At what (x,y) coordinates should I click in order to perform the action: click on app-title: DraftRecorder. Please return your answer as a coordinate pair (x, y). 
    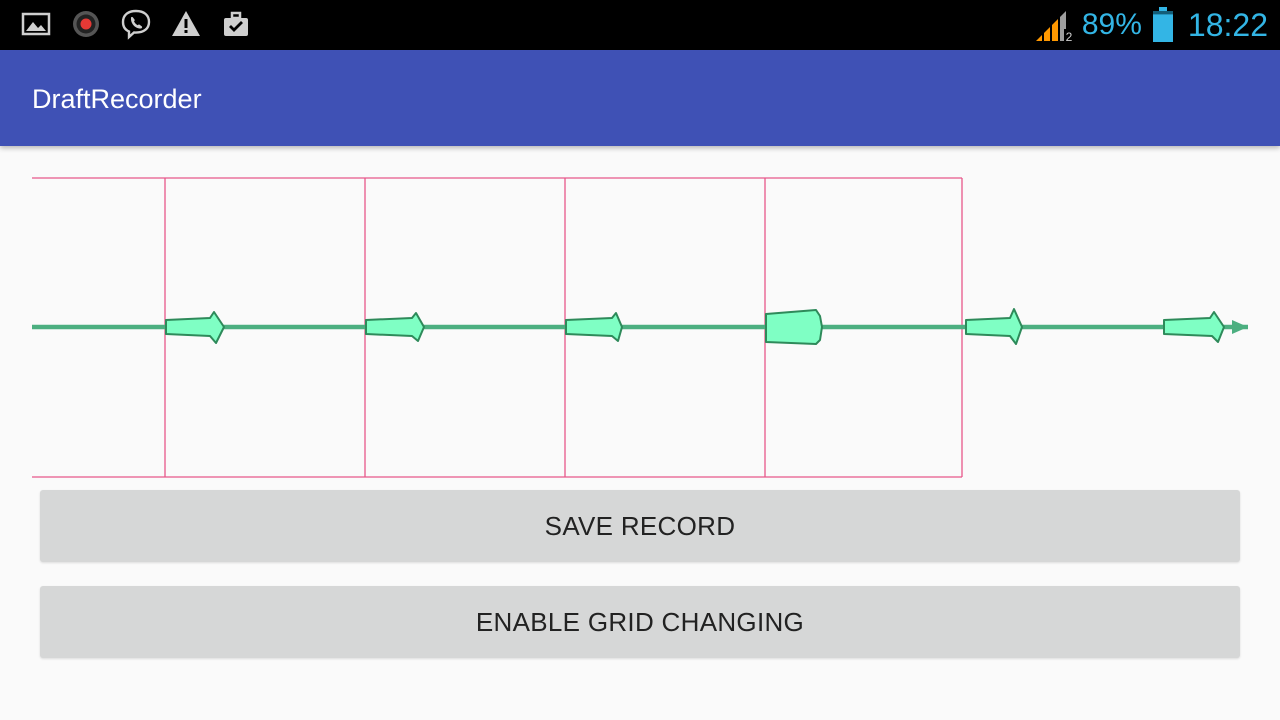
    Looking at the image, I should click on (117, 99).